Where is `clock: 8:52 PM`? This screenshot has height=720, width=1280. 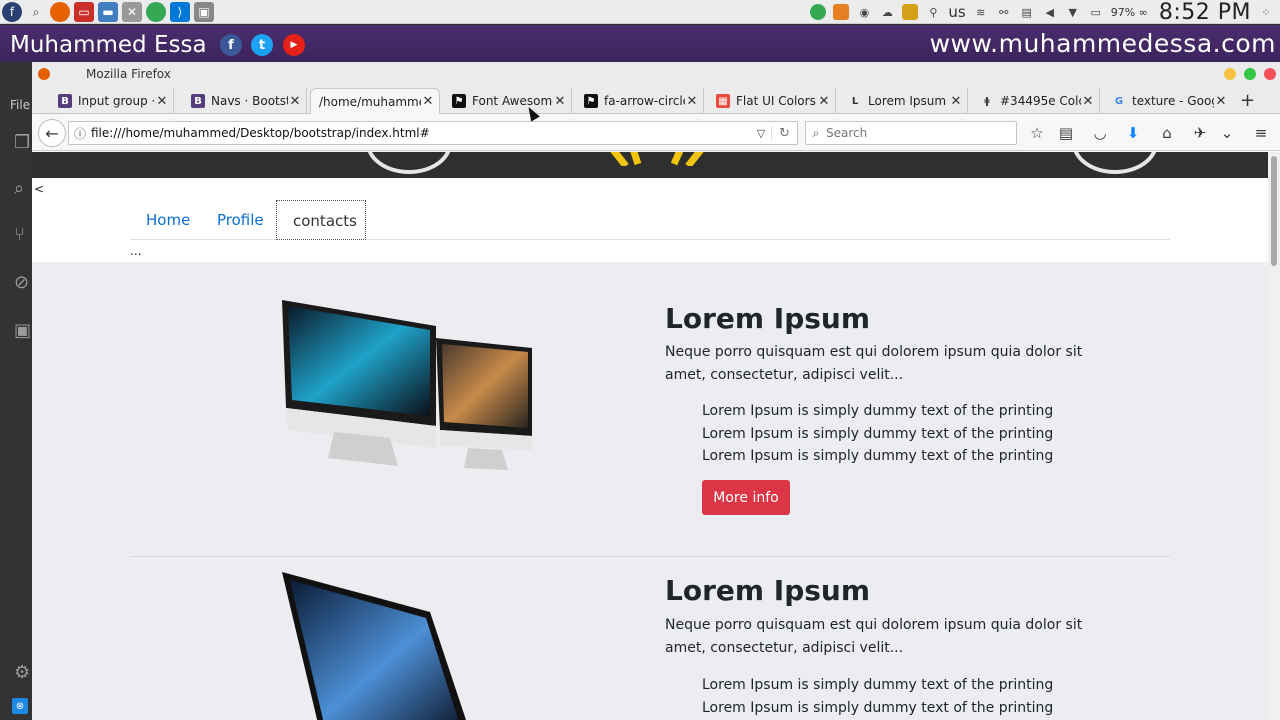 clock: 8:52 PM is located at coordinates (1205, 12).